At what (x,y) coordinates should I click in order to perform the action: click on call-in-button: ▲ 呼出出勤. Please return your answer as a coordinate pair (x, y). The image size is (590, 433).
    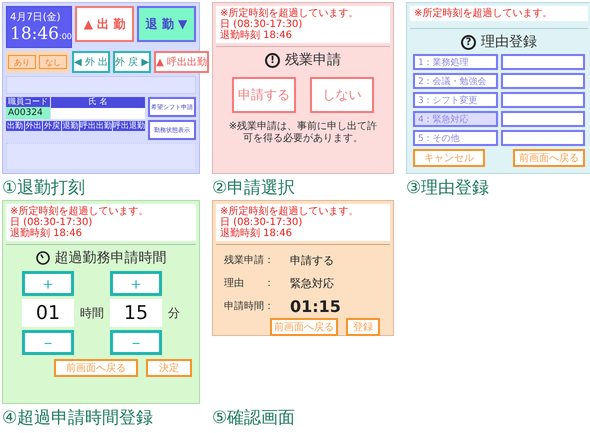
    Looking at the image, I should click on (181, 62).